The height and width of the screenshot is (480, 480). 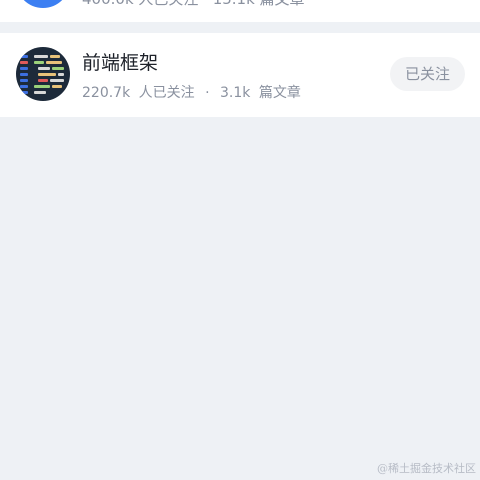 I want to click on articles-label: 篇文章, so click(x=279, y=93).